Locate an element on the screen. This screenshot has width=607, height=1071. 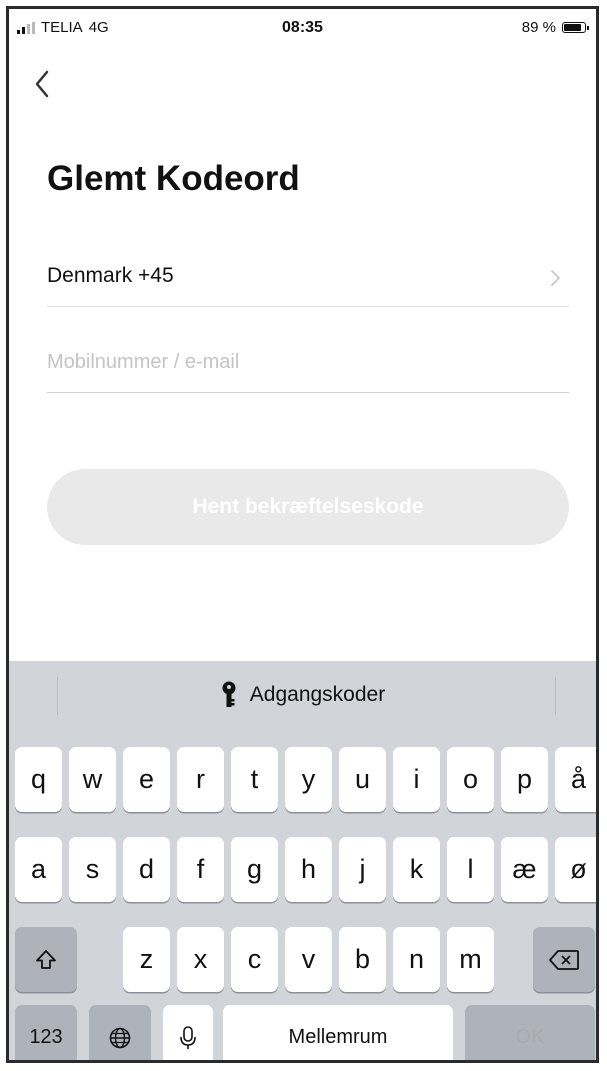
key-q: q is located at coordinates (38, 779).